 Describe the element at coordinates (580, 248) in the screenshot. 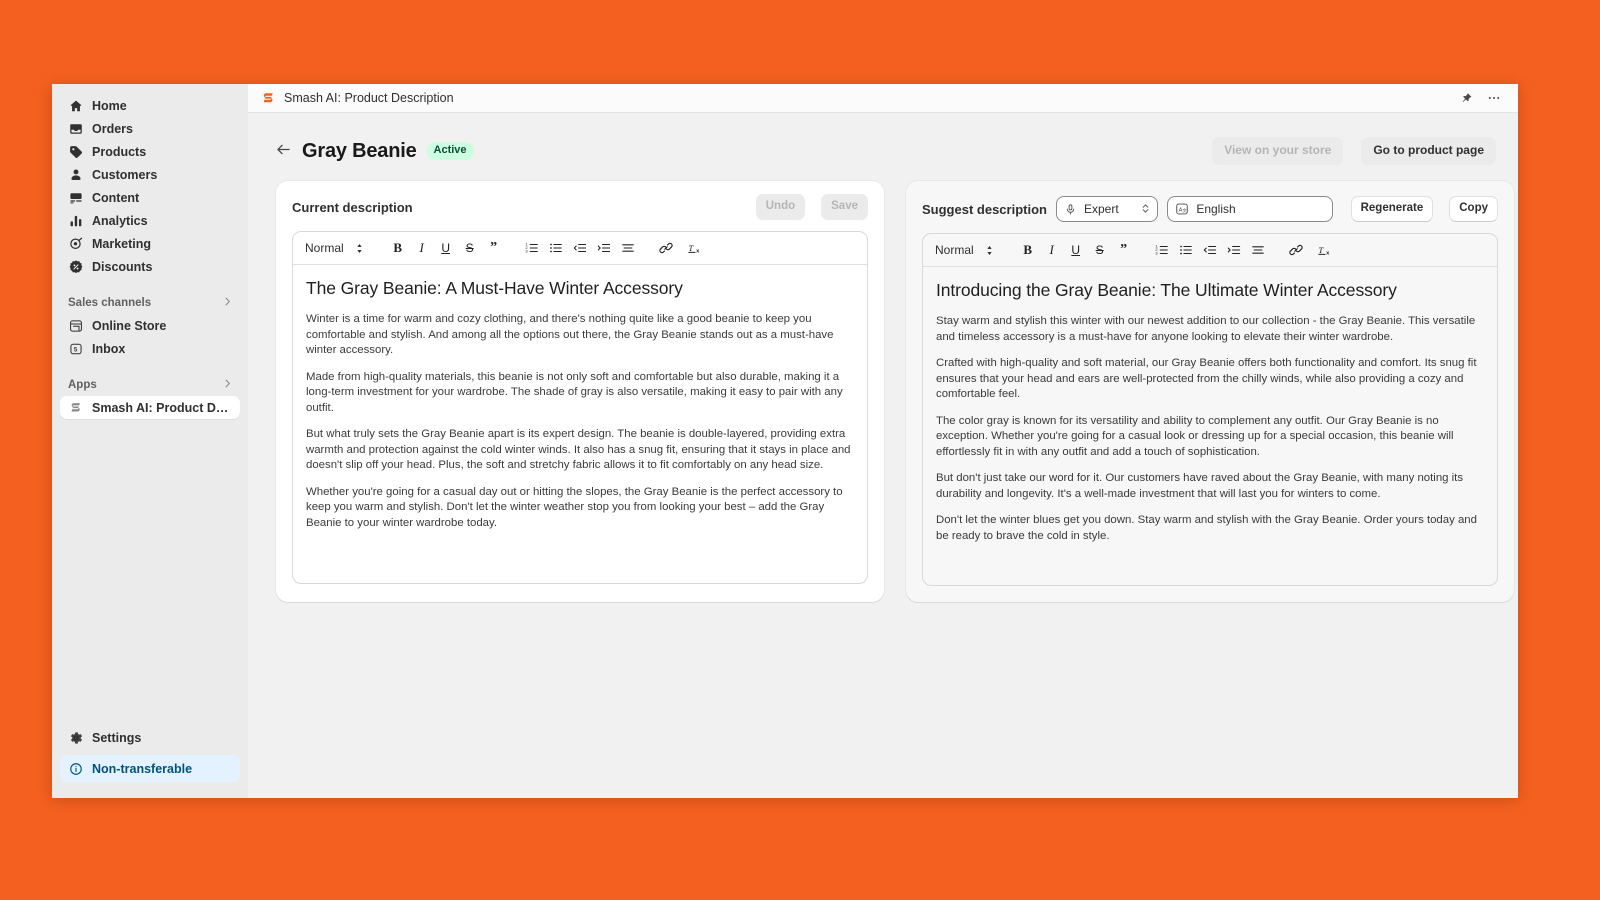

I see `left-toolbar-outdent` at that location.